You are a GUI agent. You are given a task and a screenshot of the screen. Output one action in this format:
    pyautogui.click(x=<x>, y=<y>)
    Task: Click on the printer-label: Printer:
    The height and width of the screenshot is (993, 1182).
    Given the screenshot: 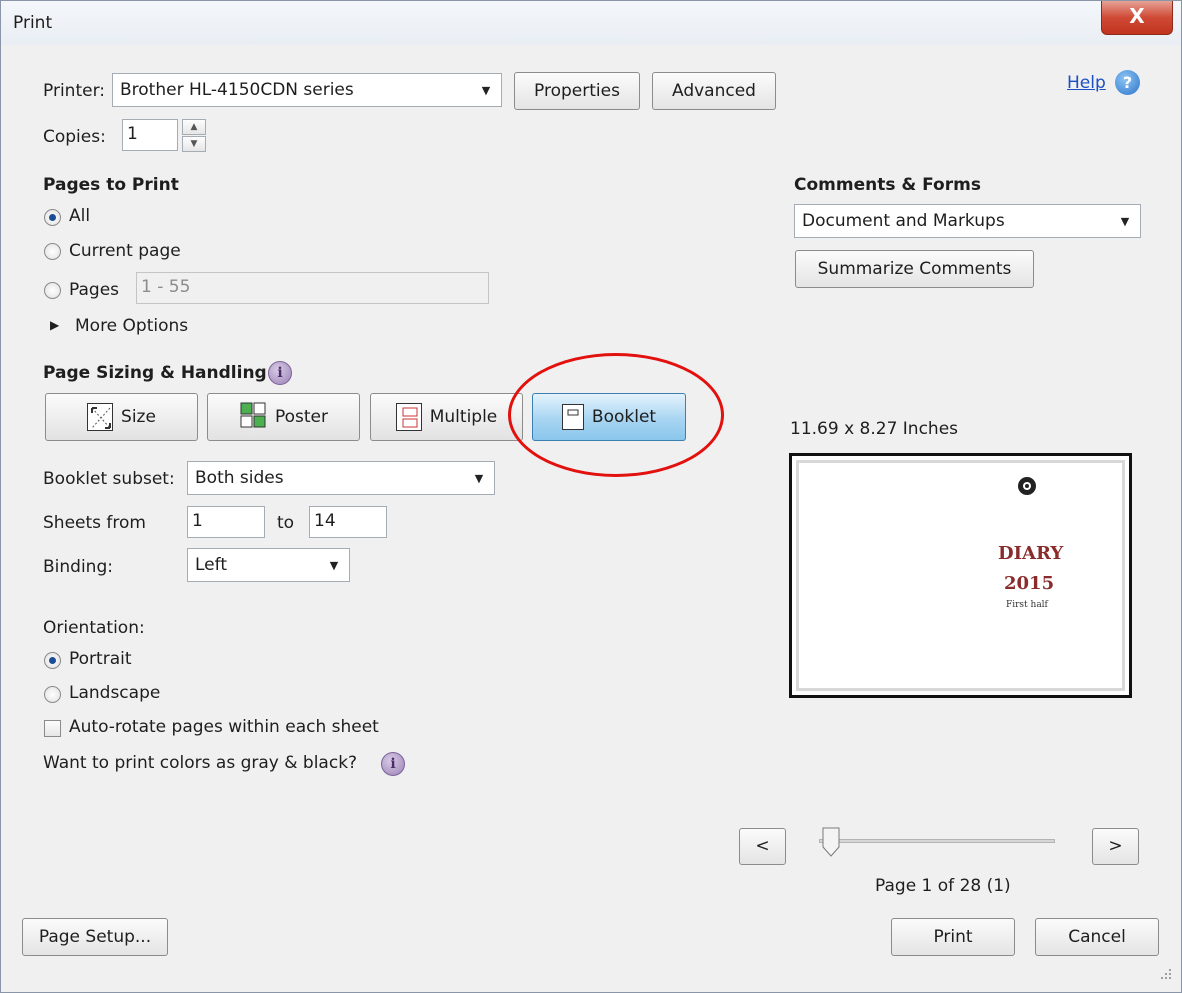 What is the action you would take?
    pyautogui.click(x=74, y=91)
    